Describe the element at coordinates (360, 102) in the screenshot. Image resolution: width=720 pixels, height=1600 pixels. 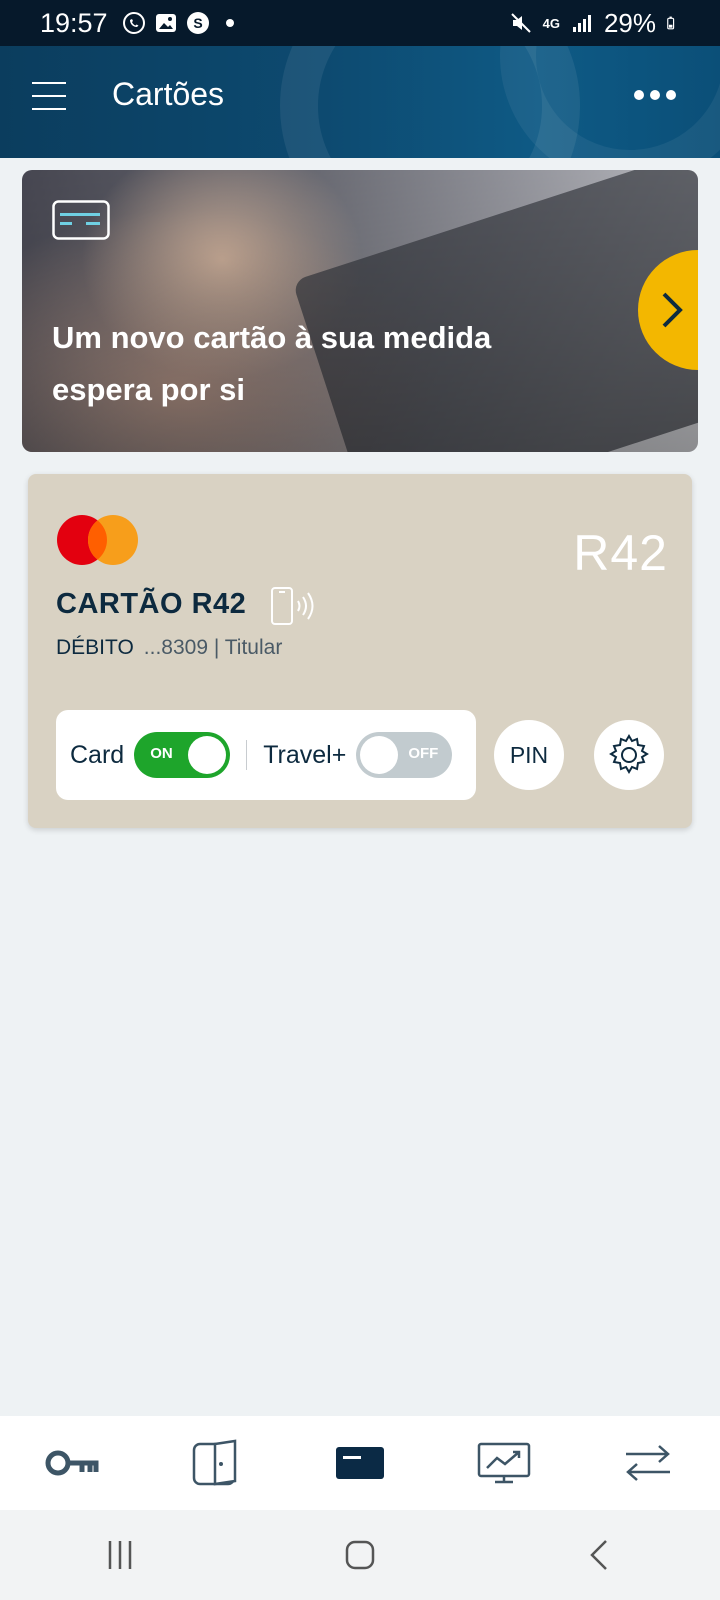
I see `app-header: Cartões` at that location.